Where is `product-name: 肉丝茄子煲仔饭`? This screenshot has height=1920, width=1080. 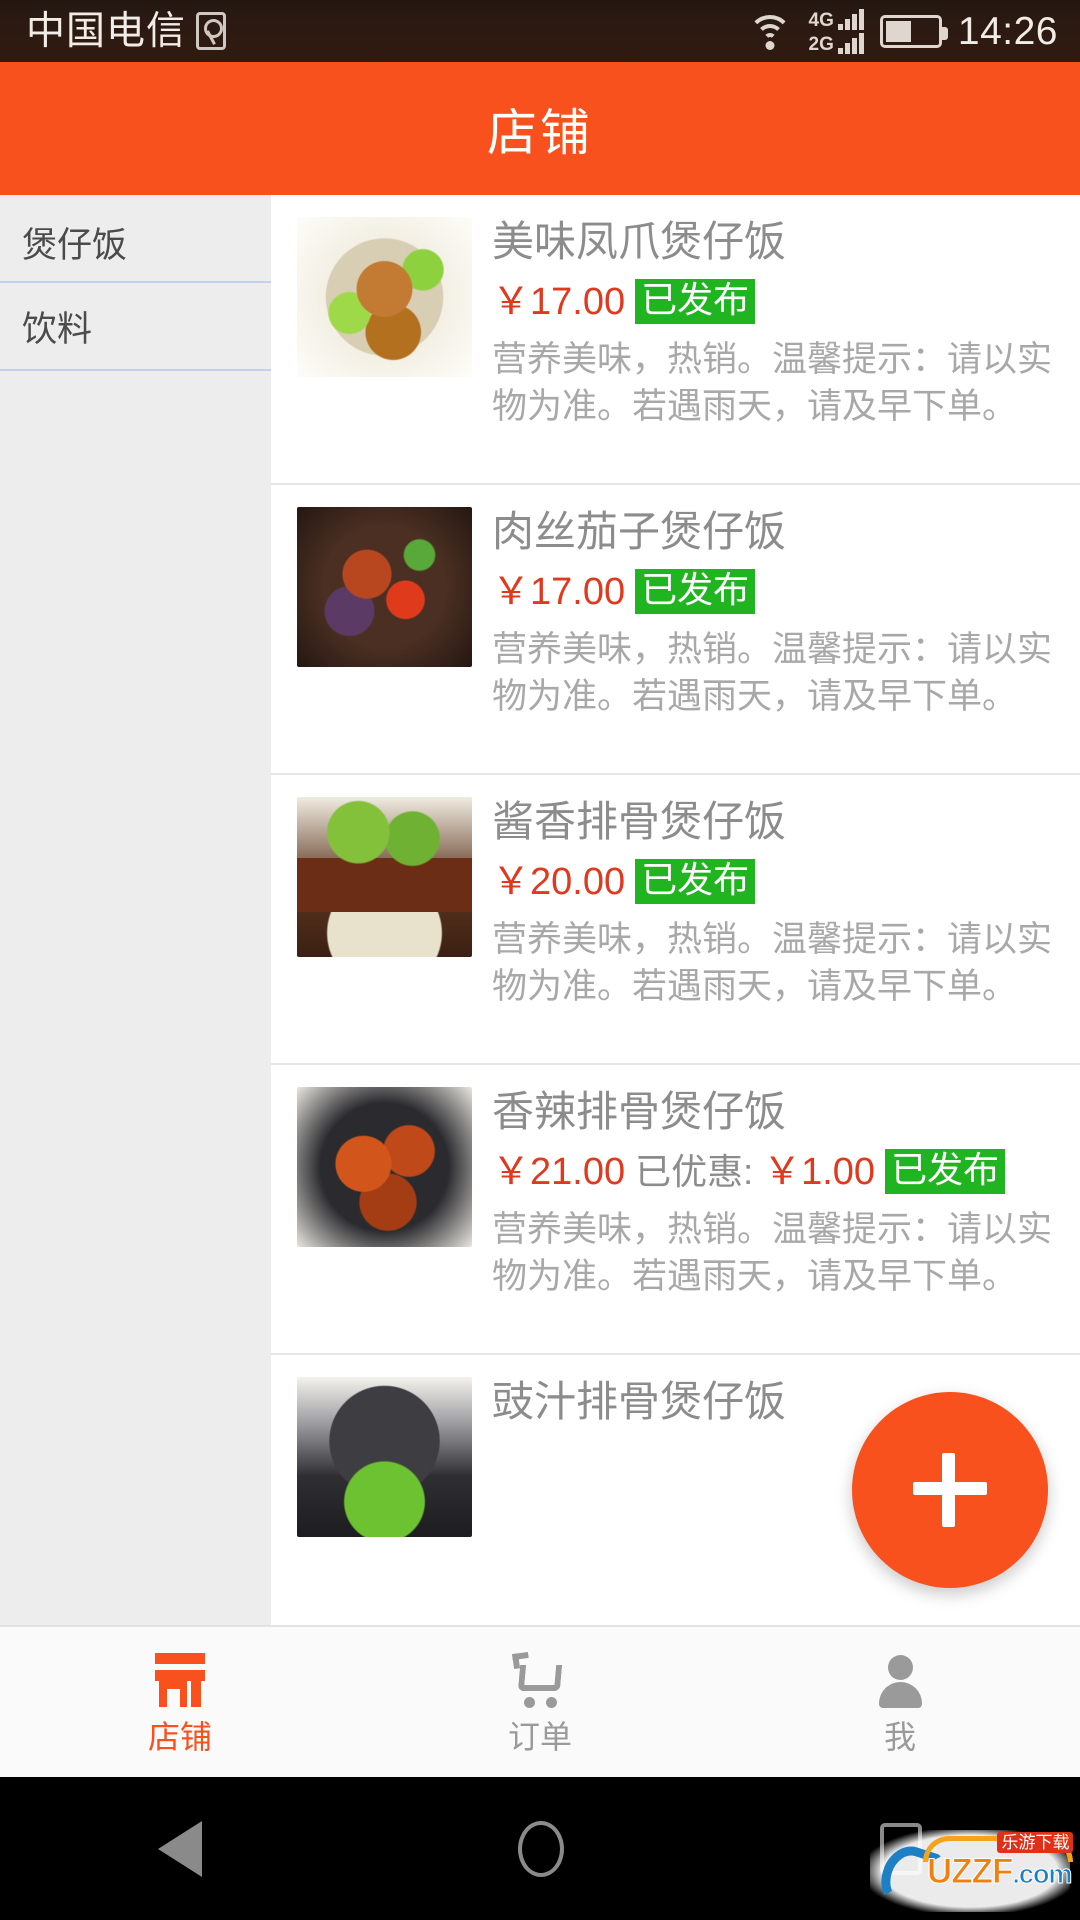 product-name: 肉丝茄子煲仔饭 is located at coordinates (639, 531).